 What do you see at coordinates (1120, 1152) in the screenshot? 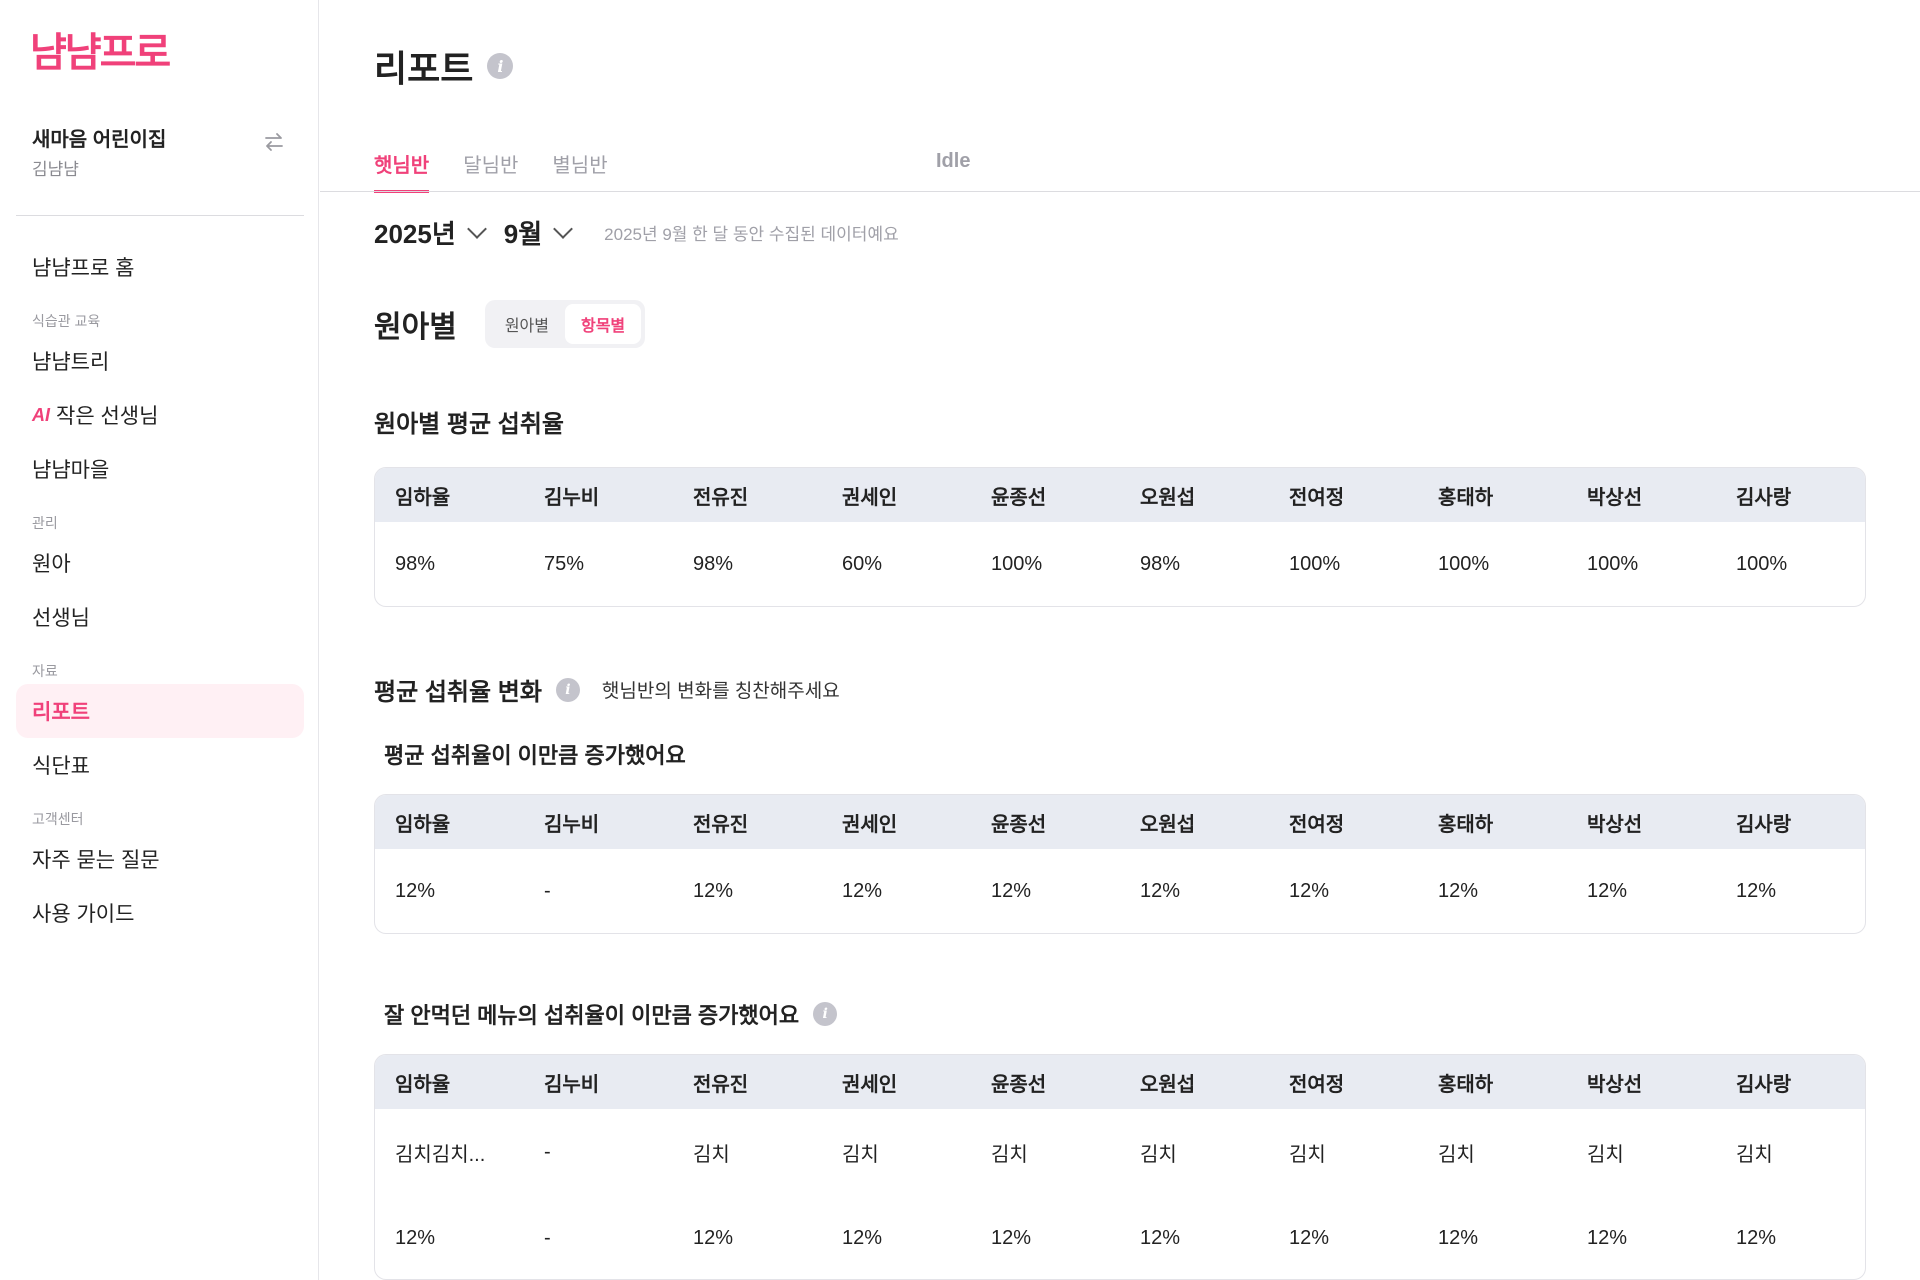
I see `table-row: 김치김치... - 김치 김치 김치 김치 김치 김치 김치 김치` at bounding box center [1120, 1152].